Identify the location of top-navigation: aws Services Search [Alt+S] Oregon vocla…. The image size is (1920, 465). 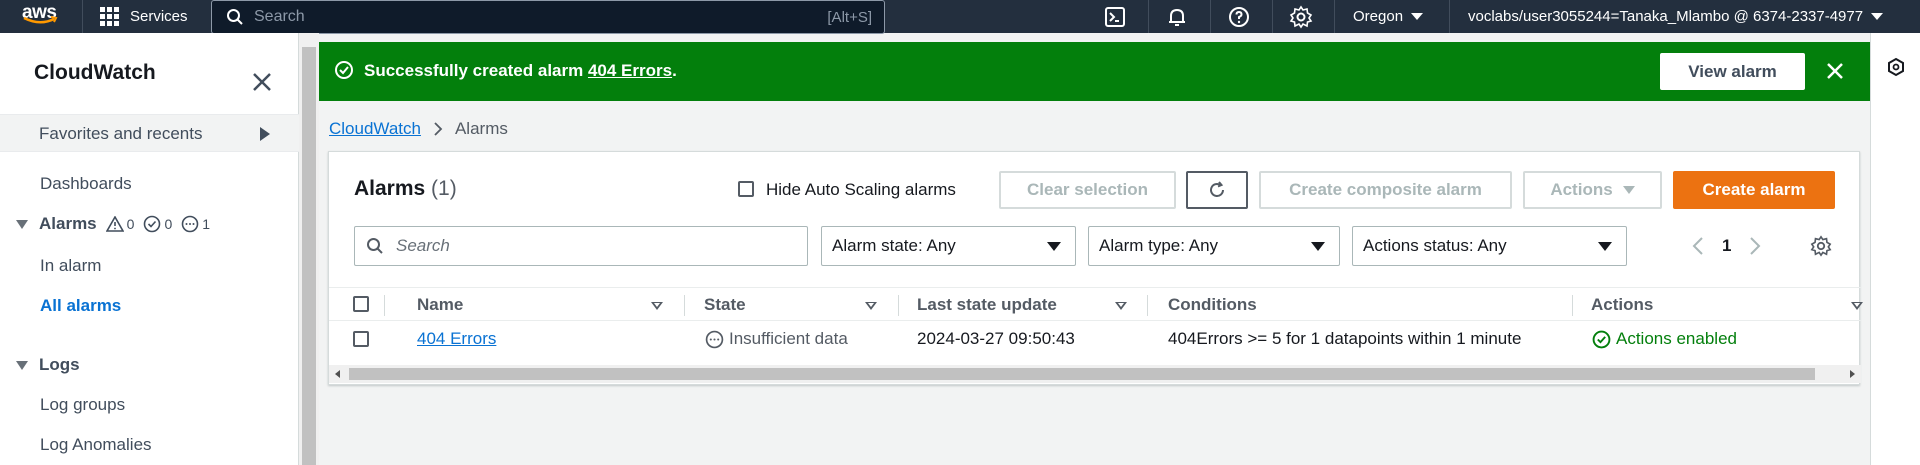
(960, 17).